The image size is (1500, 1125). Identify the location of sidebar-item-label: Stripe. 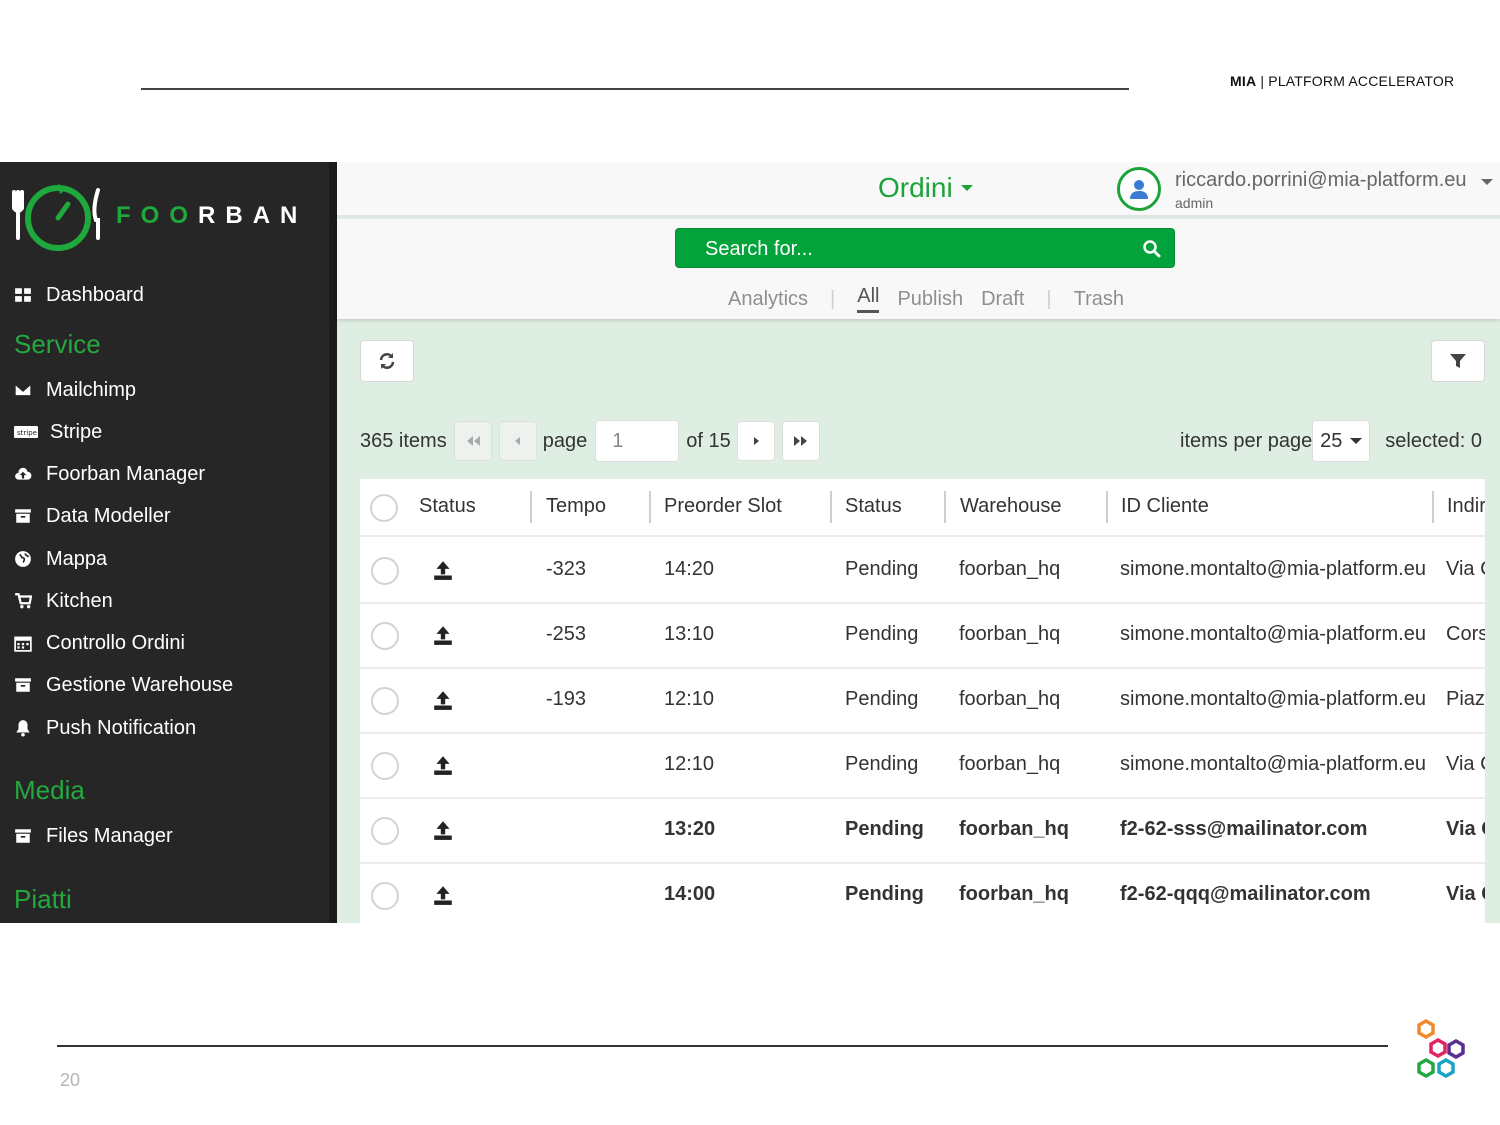
(76, 431).